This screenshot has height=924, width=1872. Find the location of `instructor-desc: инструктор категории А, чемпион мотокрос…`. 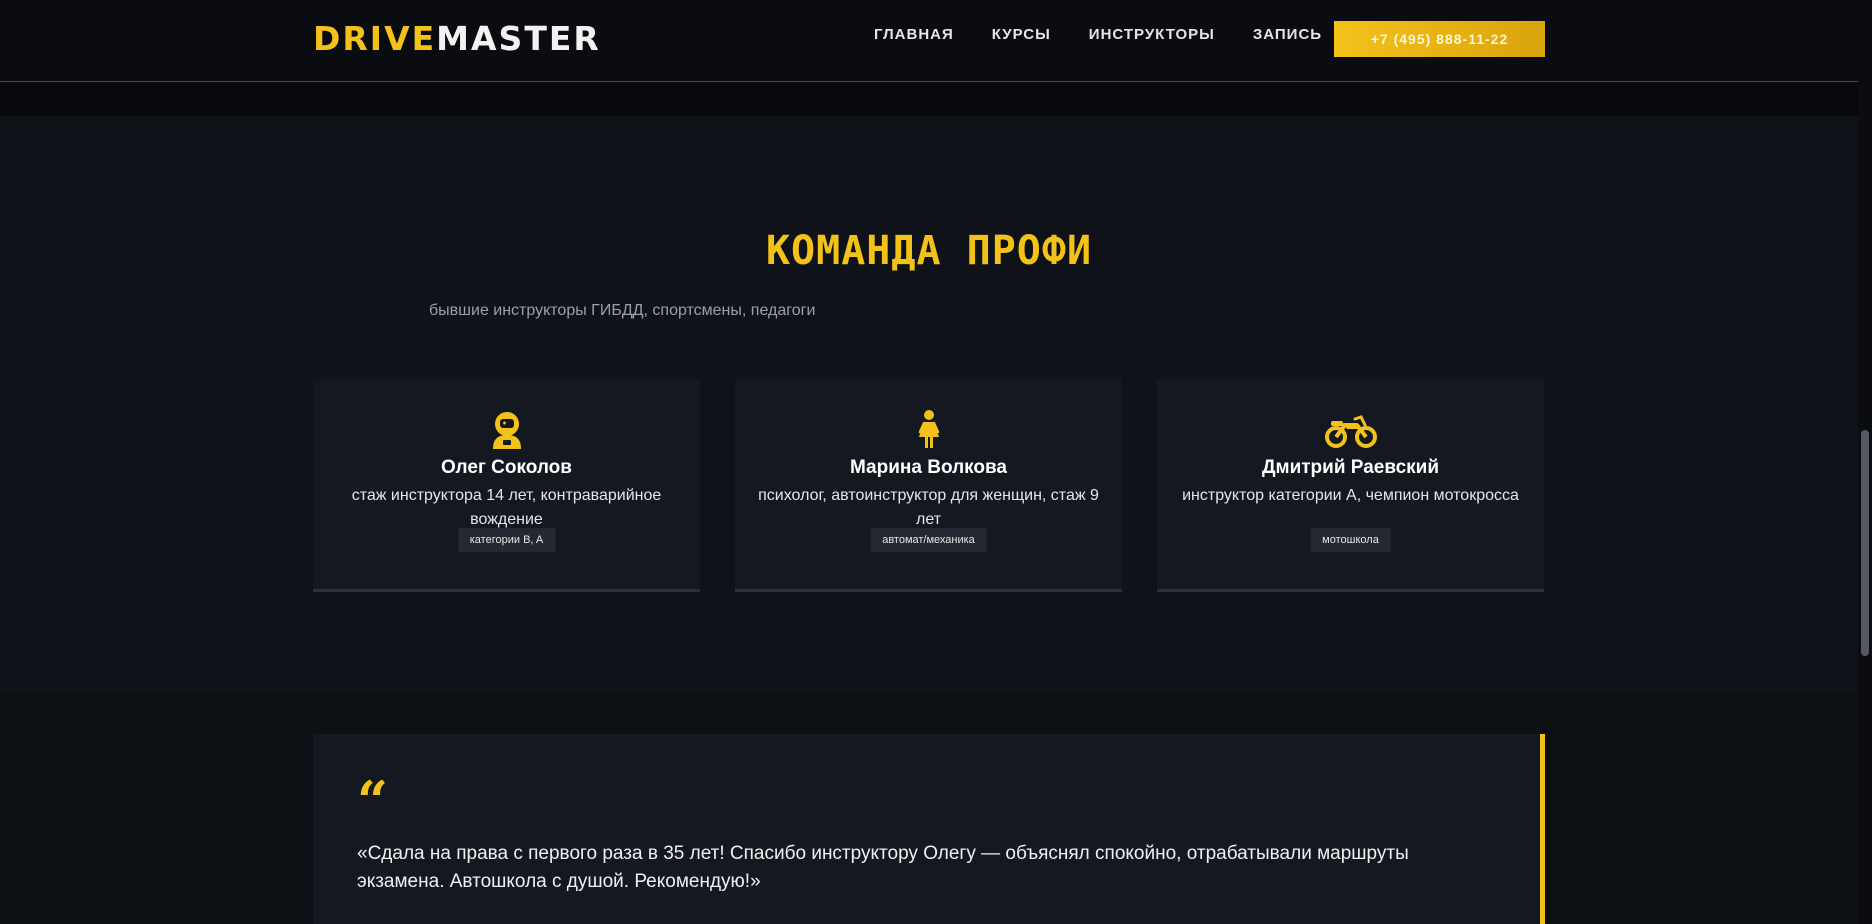

instructor-desc: инструктор категории А, чемпион мотокрос… is located at coordinates (1350, 495).